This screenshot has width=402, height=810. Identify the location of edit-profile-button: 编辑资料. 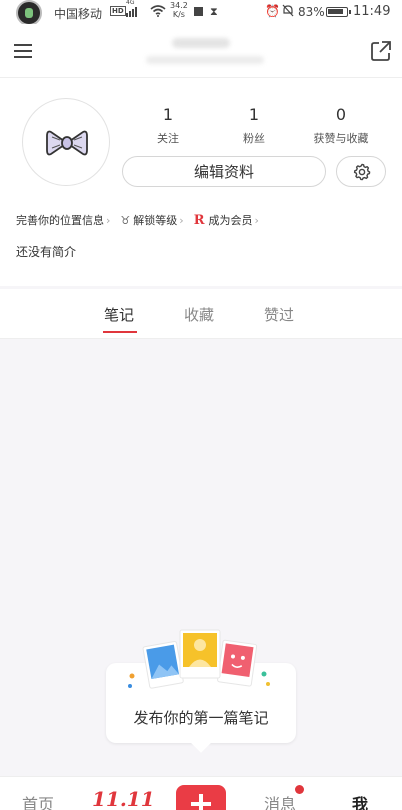
(224, 171).